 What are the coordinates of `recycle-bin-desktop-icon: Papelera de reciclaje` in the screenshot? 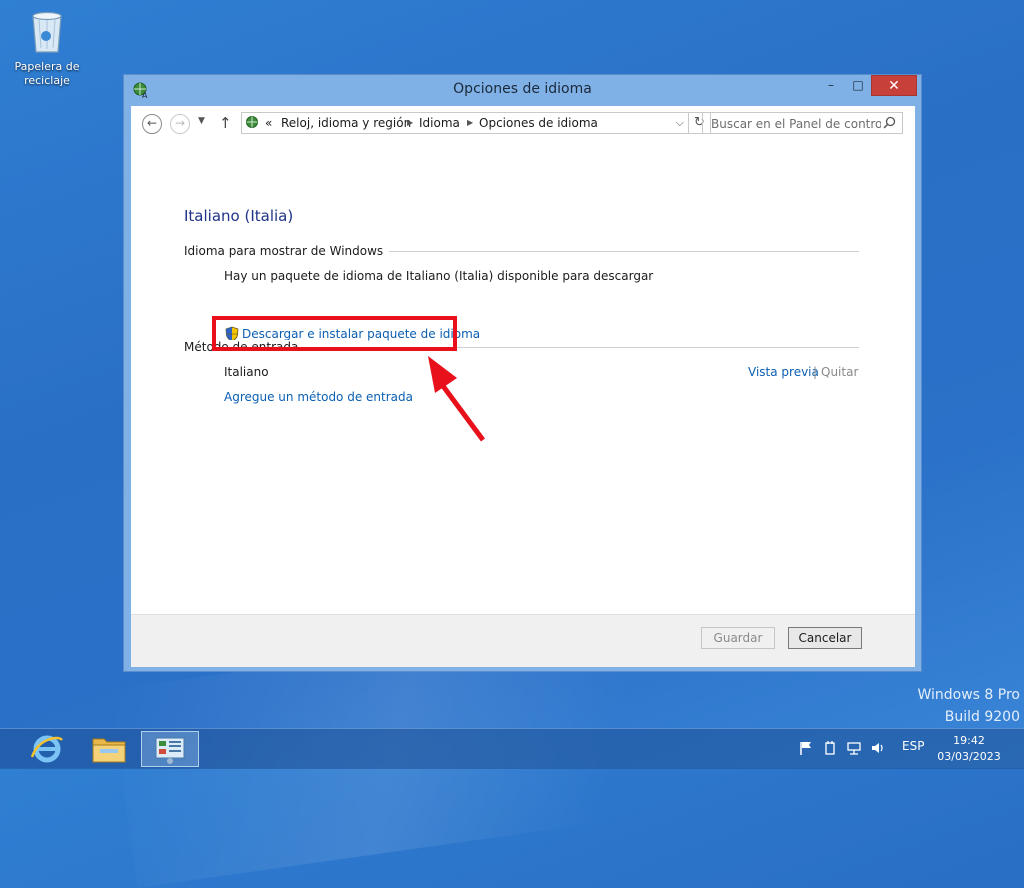 It's located at (47, 47).